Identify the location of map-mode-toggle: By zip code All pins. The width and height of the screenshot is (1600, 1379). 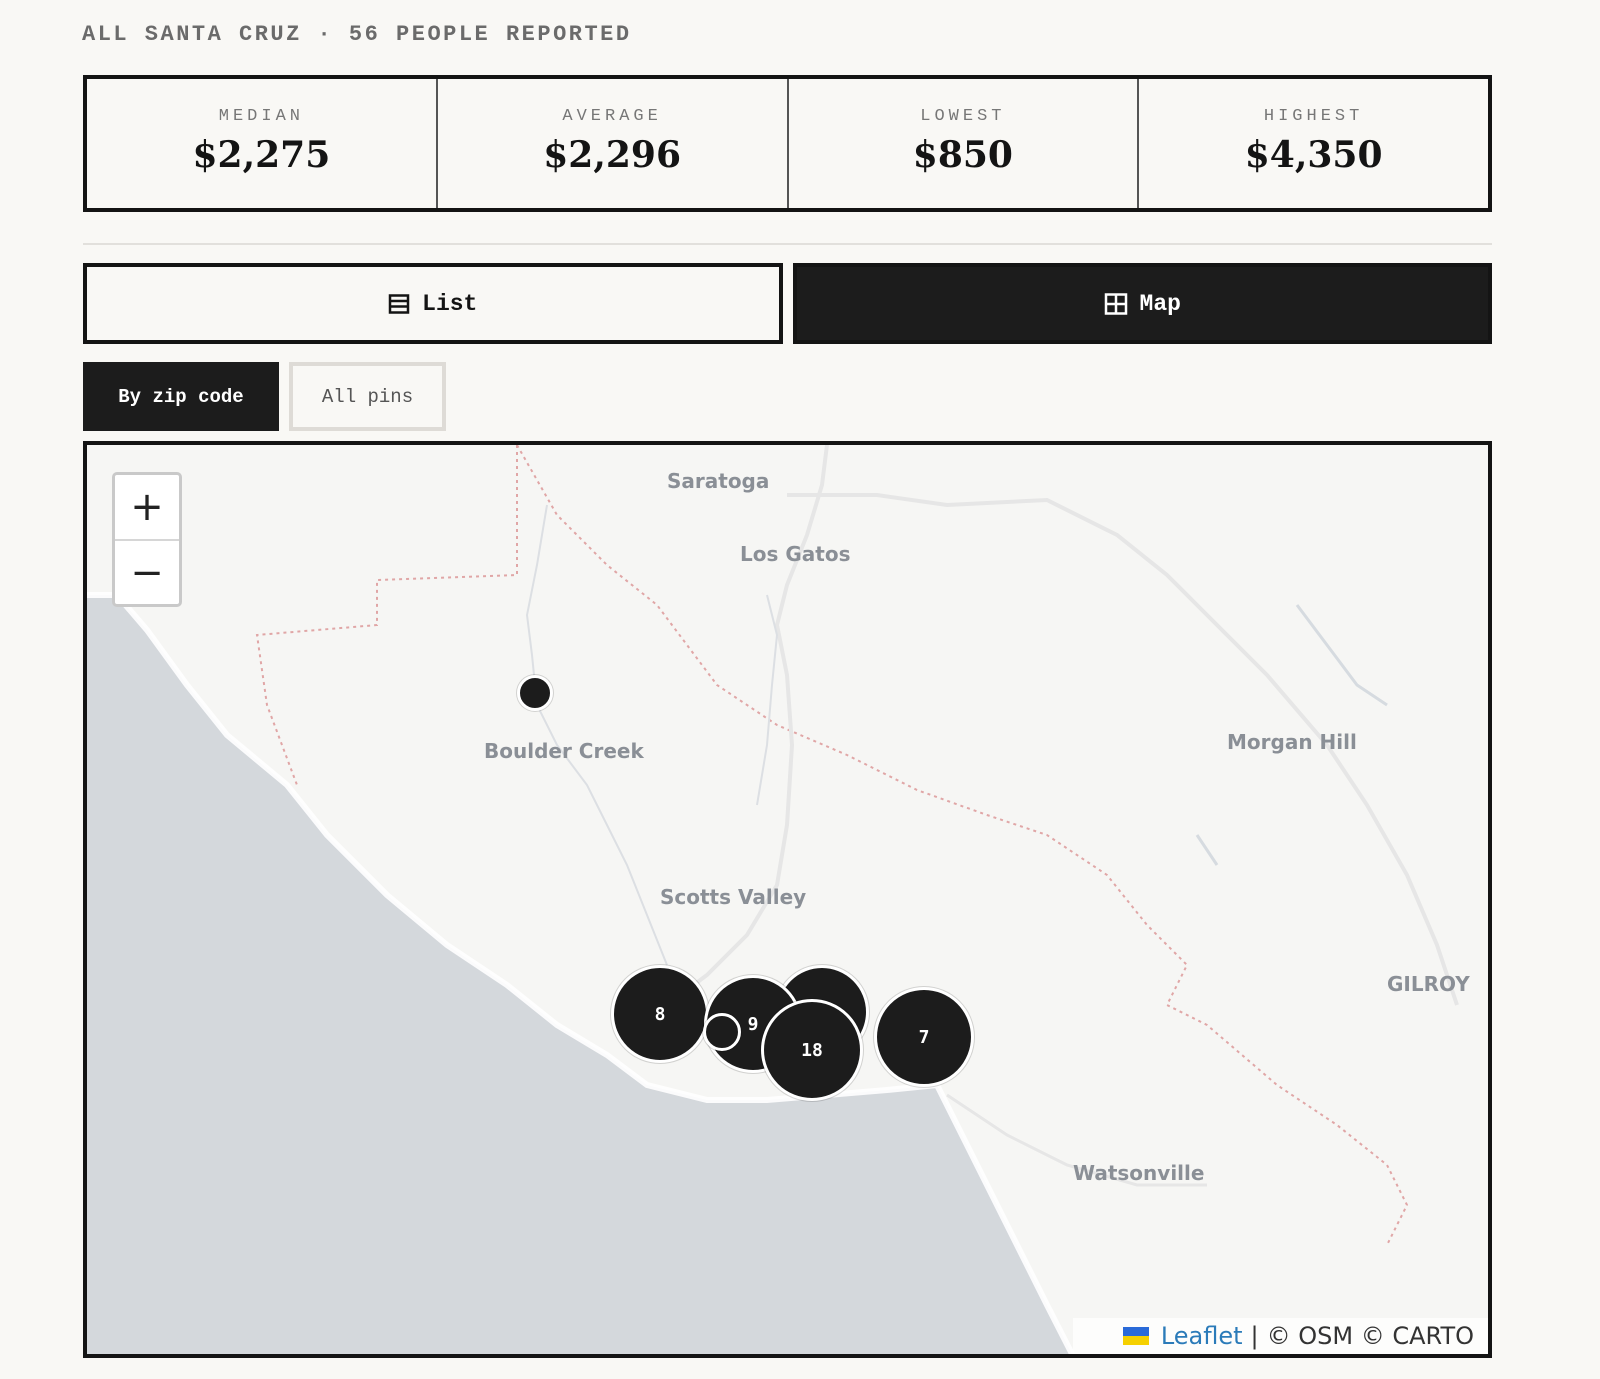
(264, 396).